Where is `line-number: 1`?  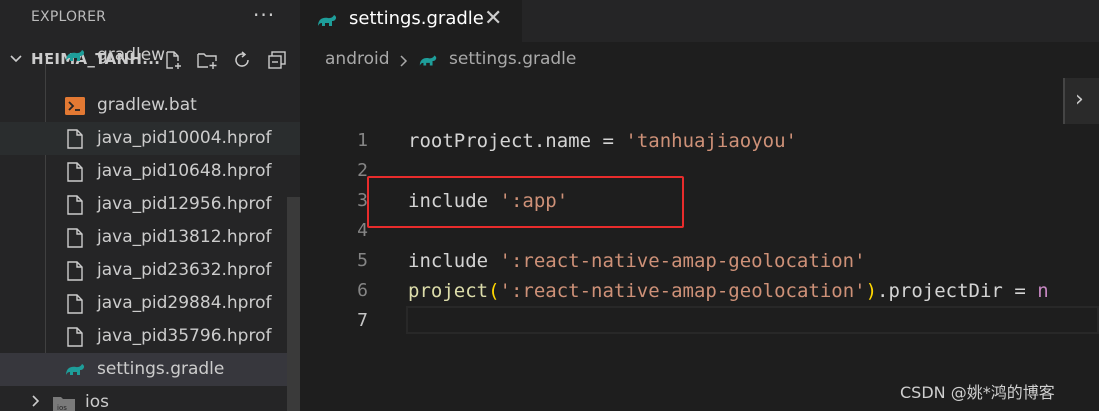
line-number: 1 is located at coordinates (362, 140).